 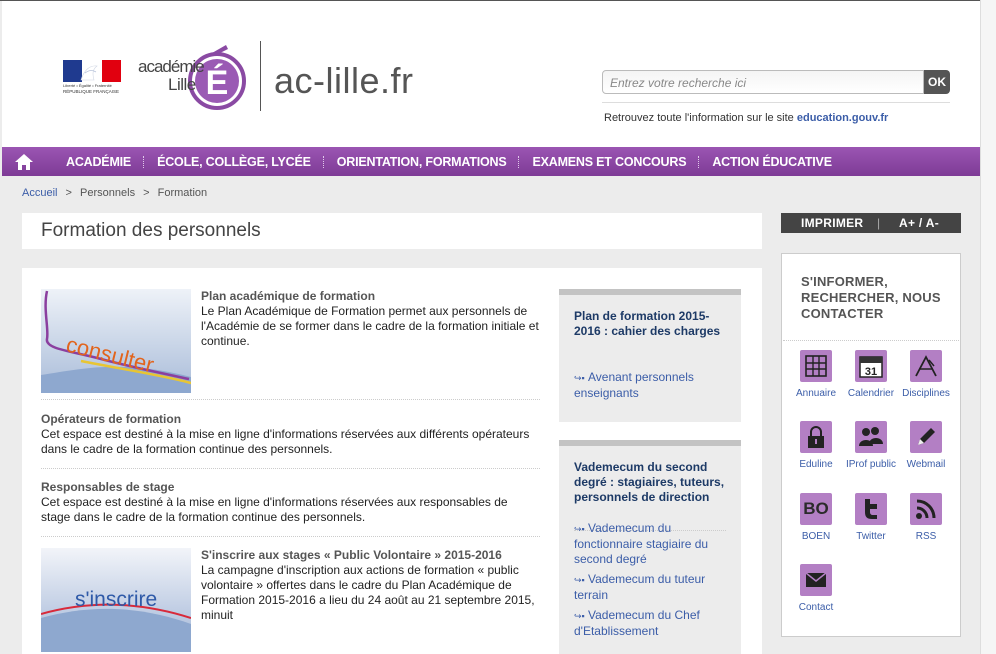 What do you see at coordinates (171, 66) in the screenshot?
I see `academie-word: académie` at bounding box center [171, 66].